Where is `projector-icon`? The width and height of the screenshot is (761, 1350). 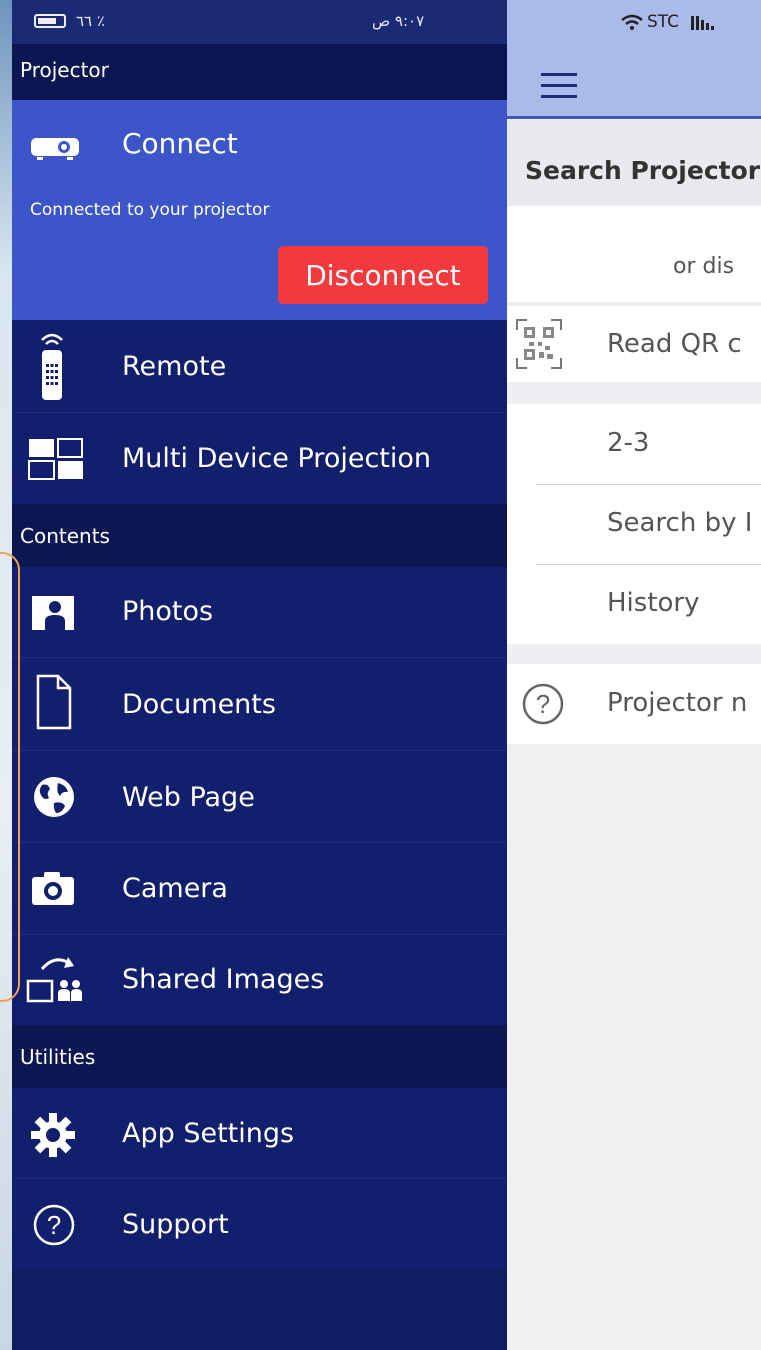
projector-icon is located at coordinates (55, 149).